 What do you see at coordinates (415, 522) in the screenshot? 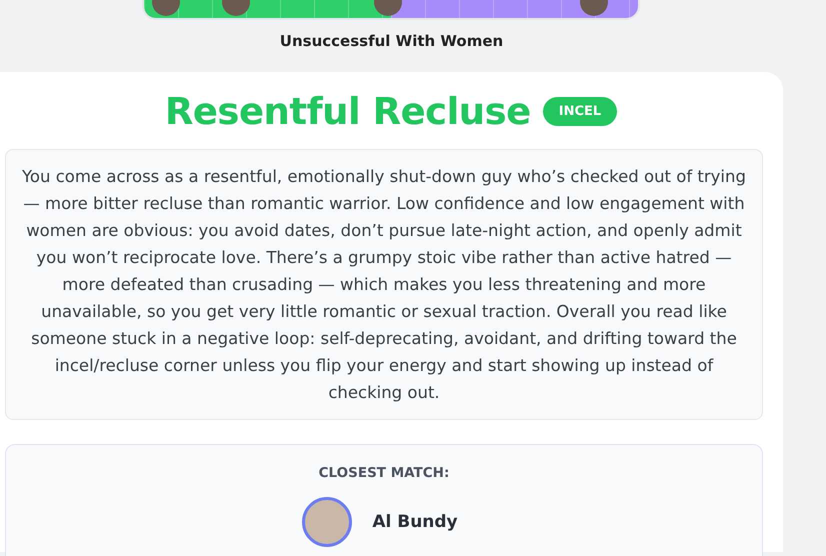
I see `match-name: Al Bundy` at bounding box center [415, 522].